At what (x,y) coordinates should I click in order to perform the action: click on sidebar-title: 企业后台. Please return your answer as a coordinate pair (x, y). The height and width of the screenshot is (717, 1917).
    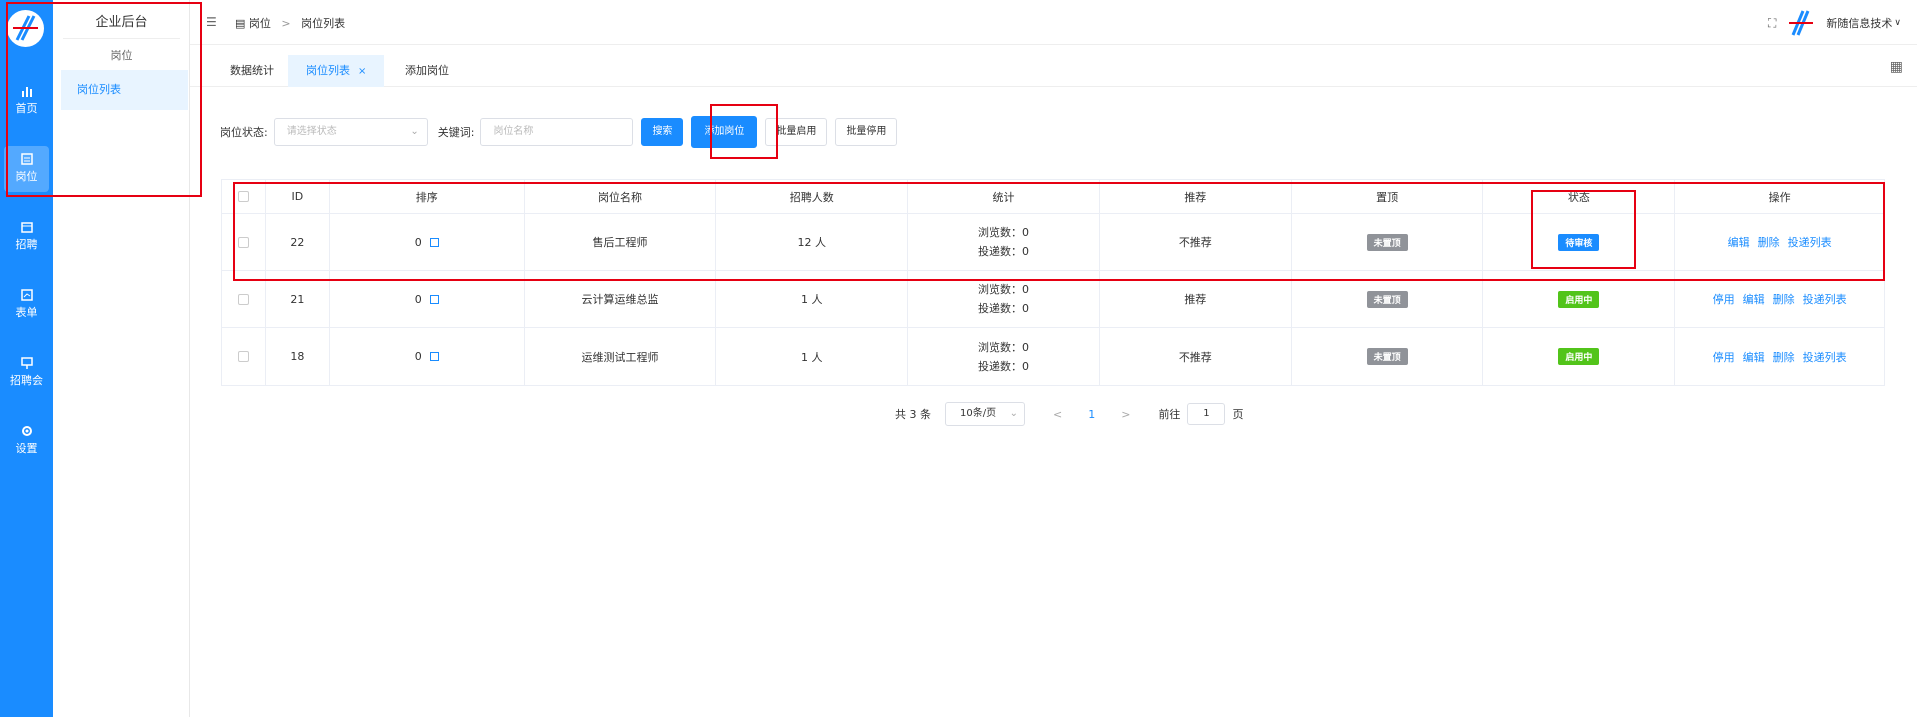
    Looking at the image, I should click on (121, 22).